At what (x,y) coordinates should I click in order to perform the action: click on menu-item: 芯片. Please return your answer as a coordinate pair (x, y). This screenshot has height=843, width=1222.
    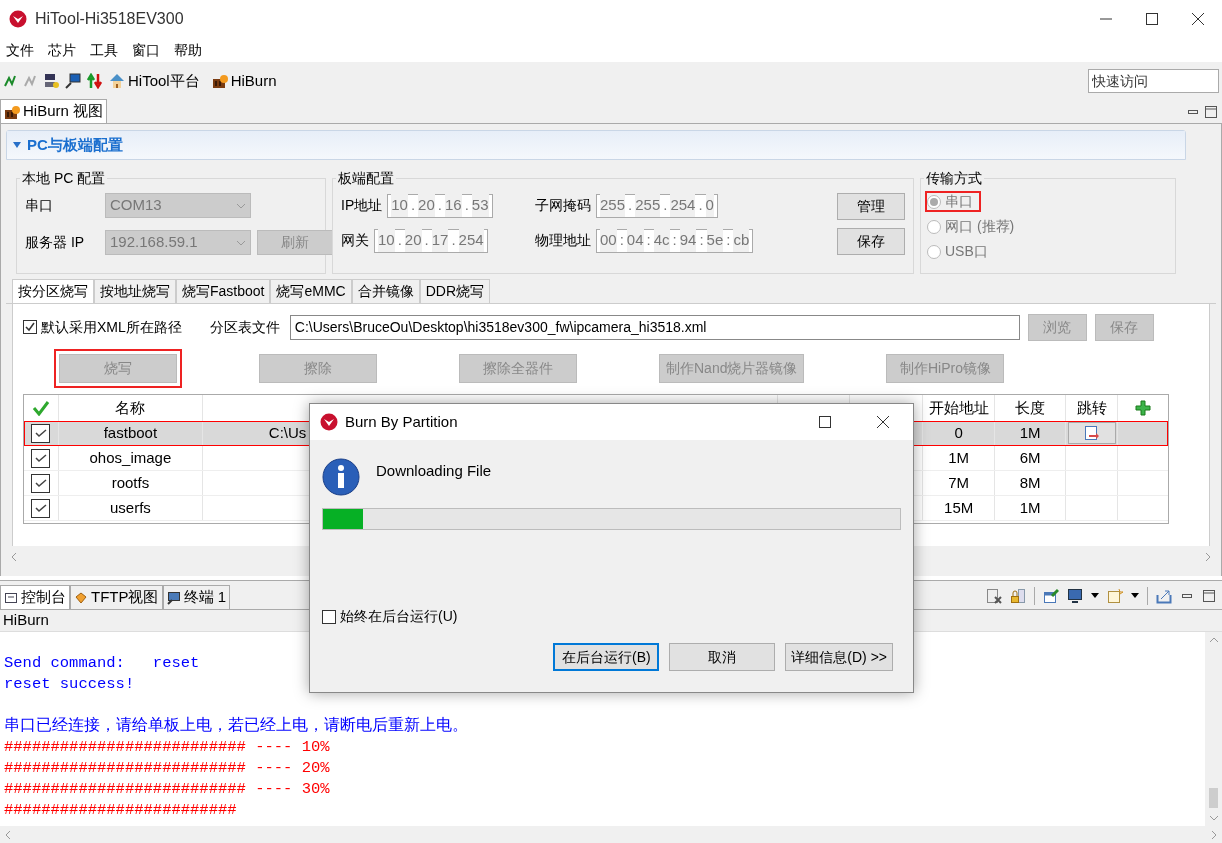
    Looking at the image, I should click on (62, 50).